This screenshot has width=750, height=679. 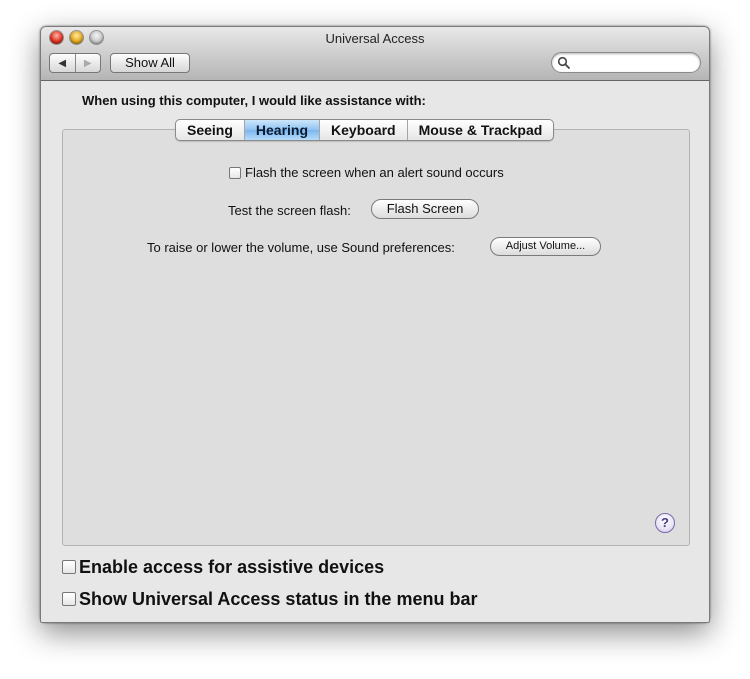 I want to click on tab-hearing: Hearing, so click(x=281, y=130).